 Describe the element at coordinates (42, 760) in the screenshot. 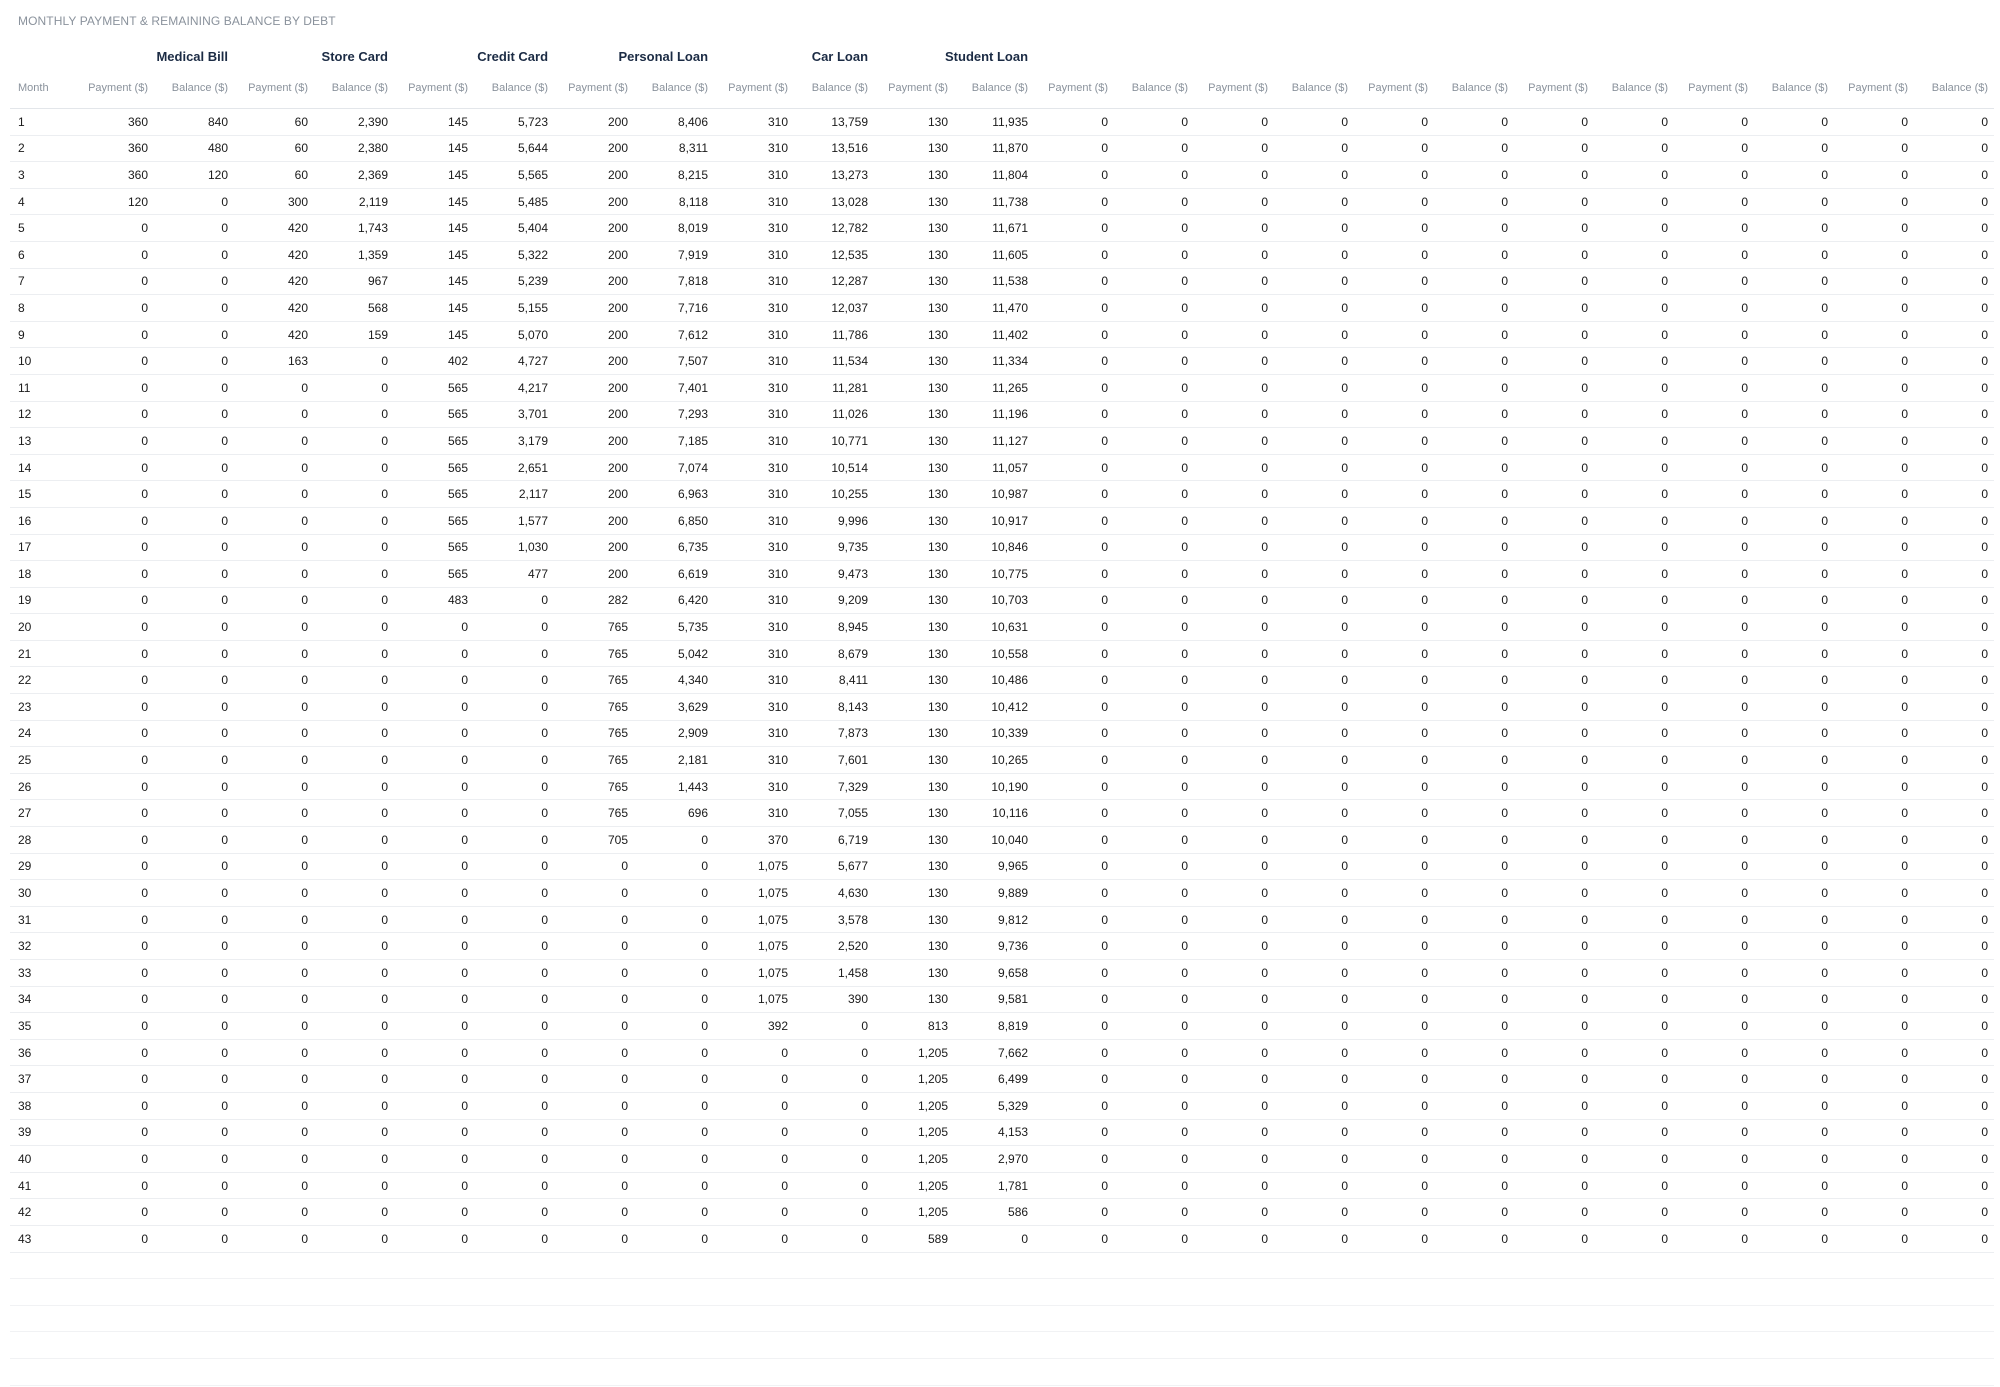

I see `month-cell: 25` at that location.